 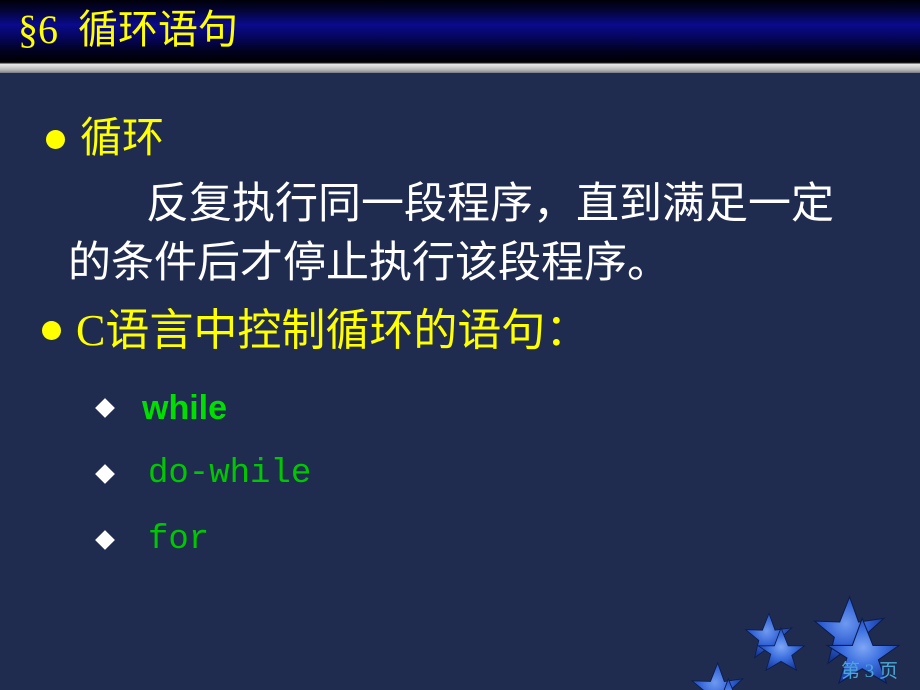 What do you see at coordinates (460, 67) in the screenshot?
I see `title-divider` at bounding box center [460, 67].